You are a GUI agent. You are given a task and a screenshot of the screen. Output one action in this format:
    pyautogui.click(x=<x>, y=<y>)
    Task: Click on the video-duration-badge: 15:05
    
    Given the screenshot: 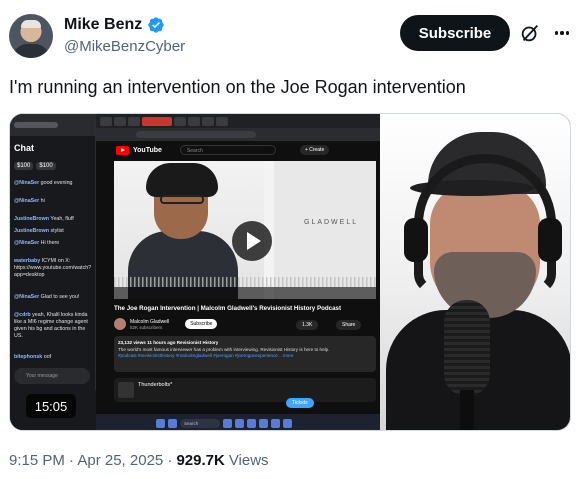 What is the action you would take?
    pyautogui.click(x=51, y=406)
    